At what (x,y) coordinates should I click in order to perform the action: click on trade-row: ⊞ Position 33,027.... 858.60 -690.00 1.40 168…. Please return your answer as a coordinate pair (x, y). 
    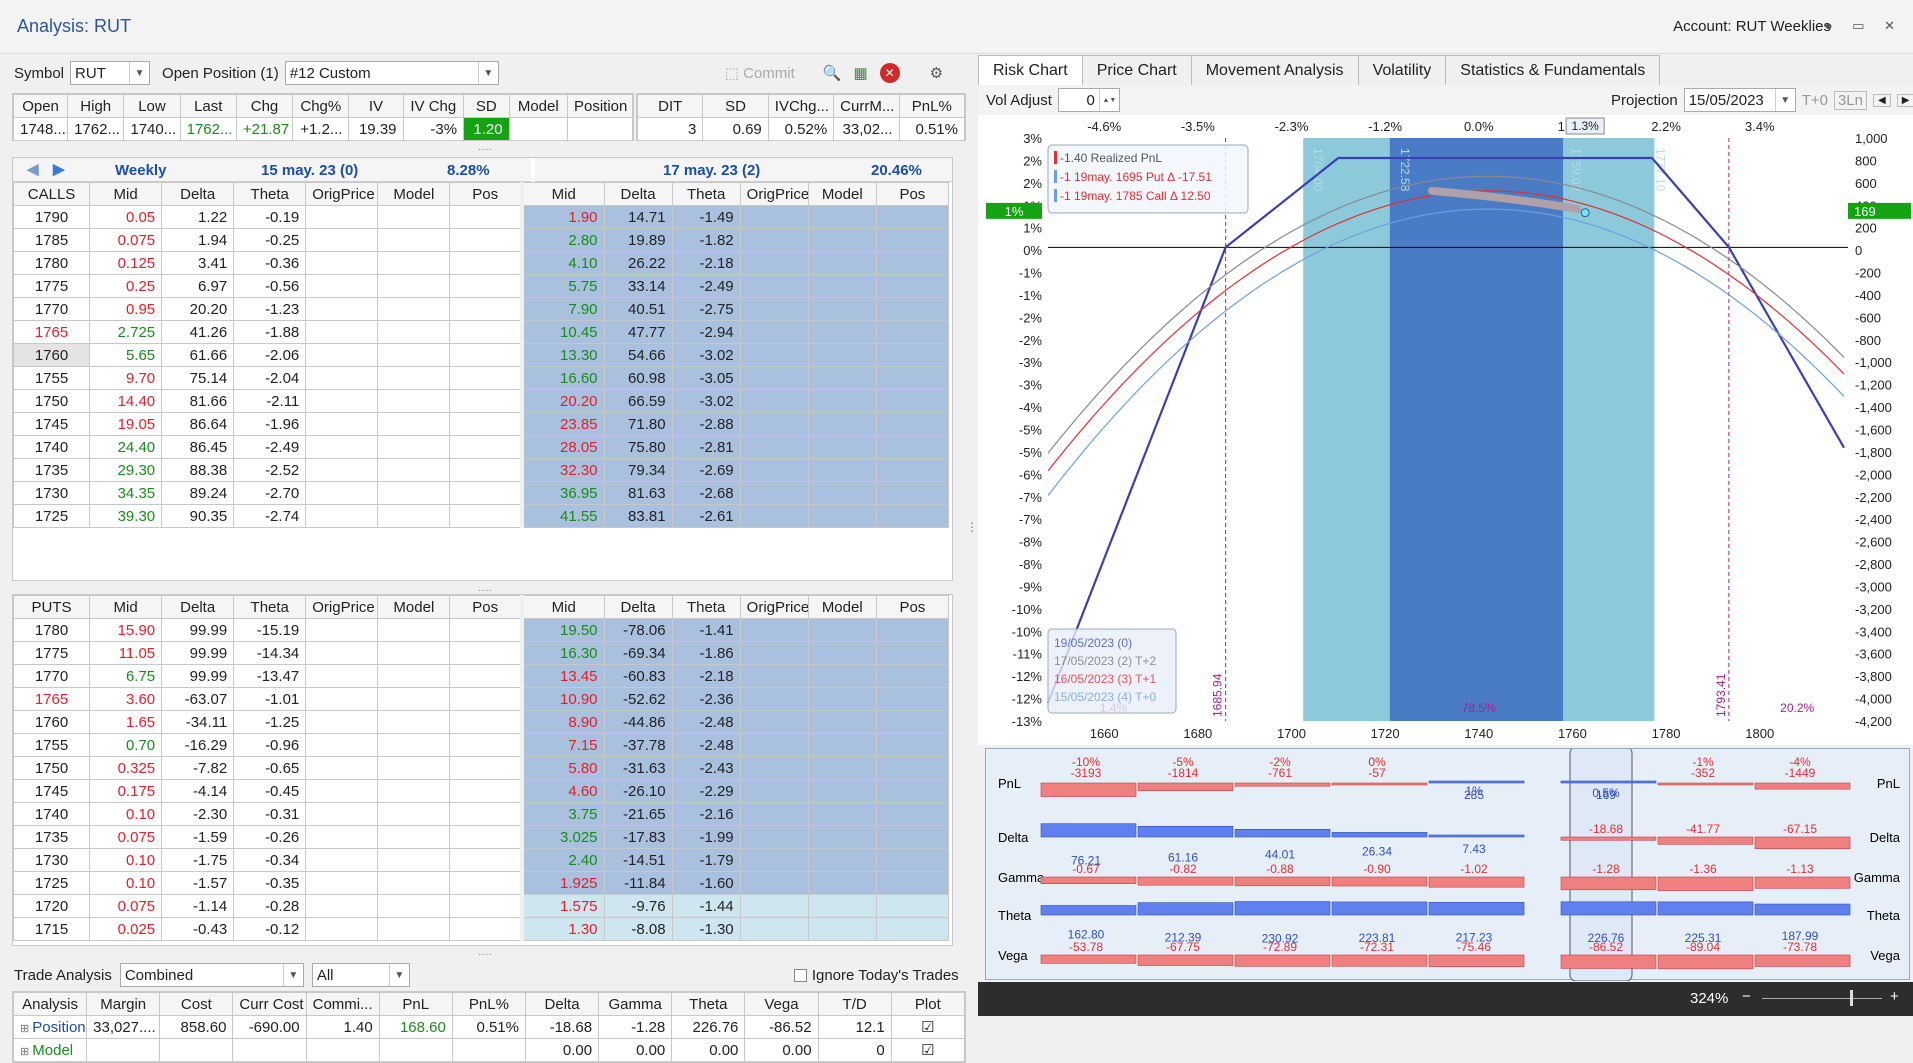
    Looking at the image, I should click on (489, 1027).